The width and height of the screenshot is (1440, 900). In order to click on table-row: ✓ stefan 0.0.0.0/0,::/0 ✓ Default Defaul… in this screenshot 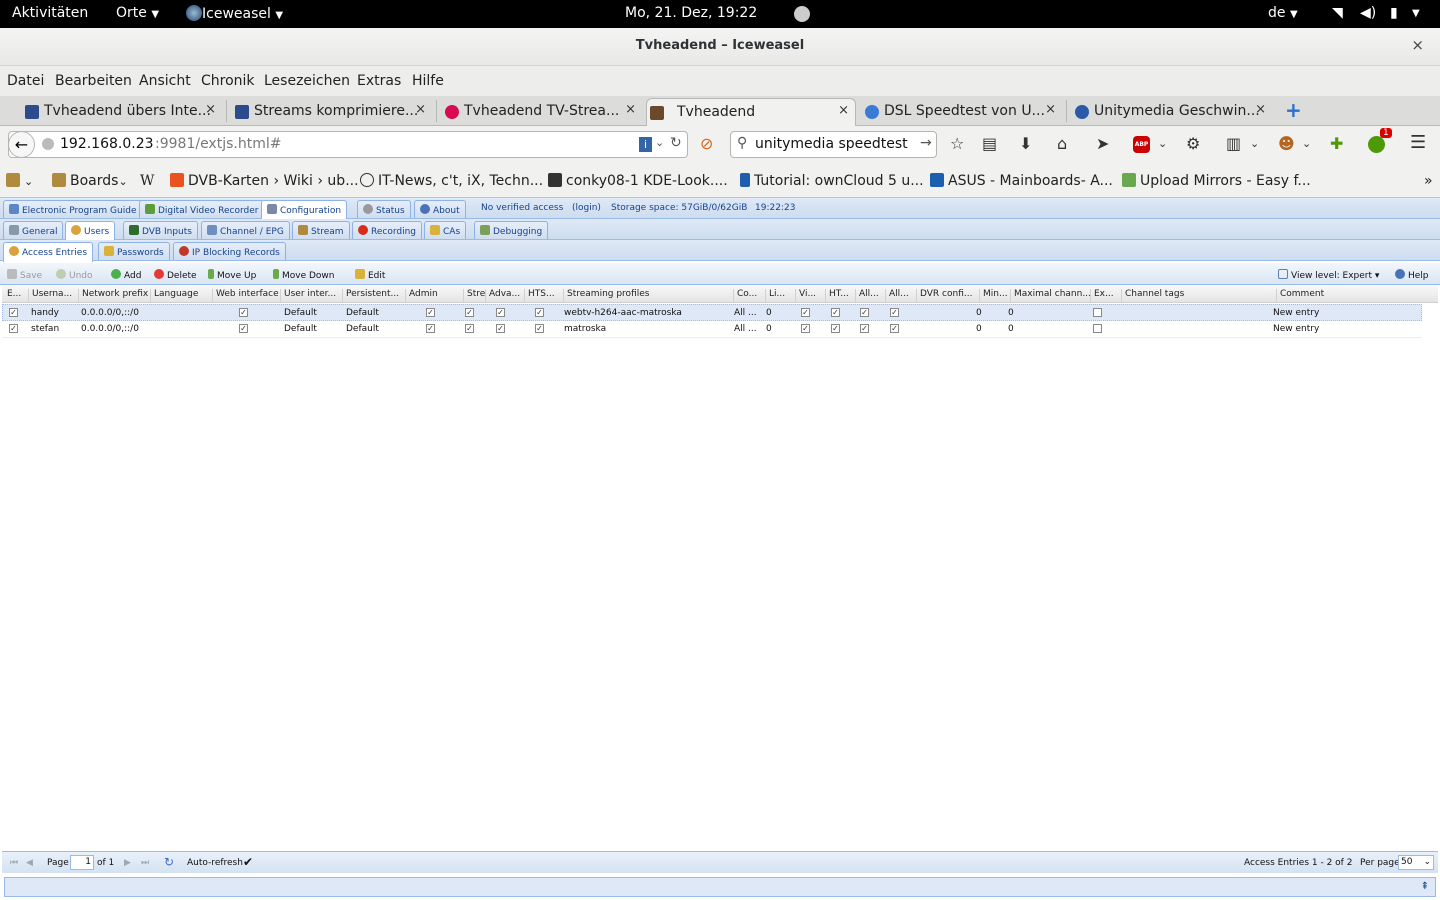, I will do `click(712, 329)`.